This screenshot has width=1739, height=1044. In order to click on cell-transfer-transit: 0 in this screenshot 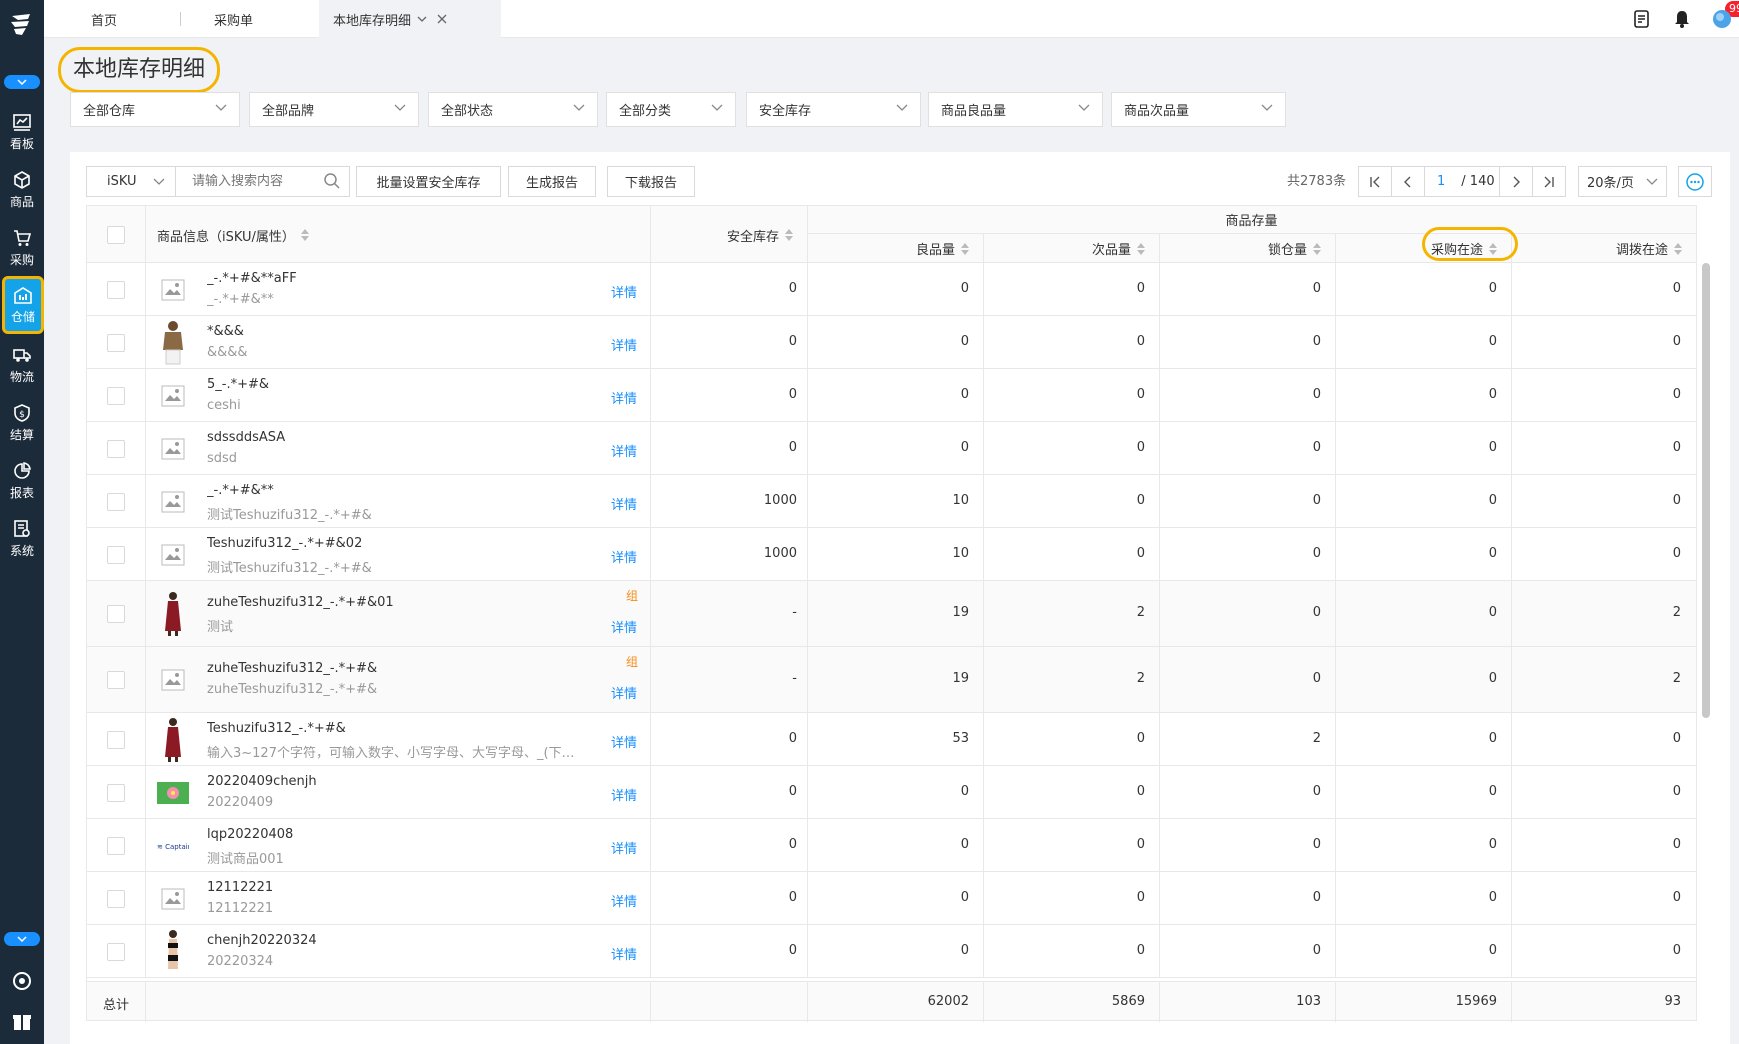, I will do `click(1676, 897)`.